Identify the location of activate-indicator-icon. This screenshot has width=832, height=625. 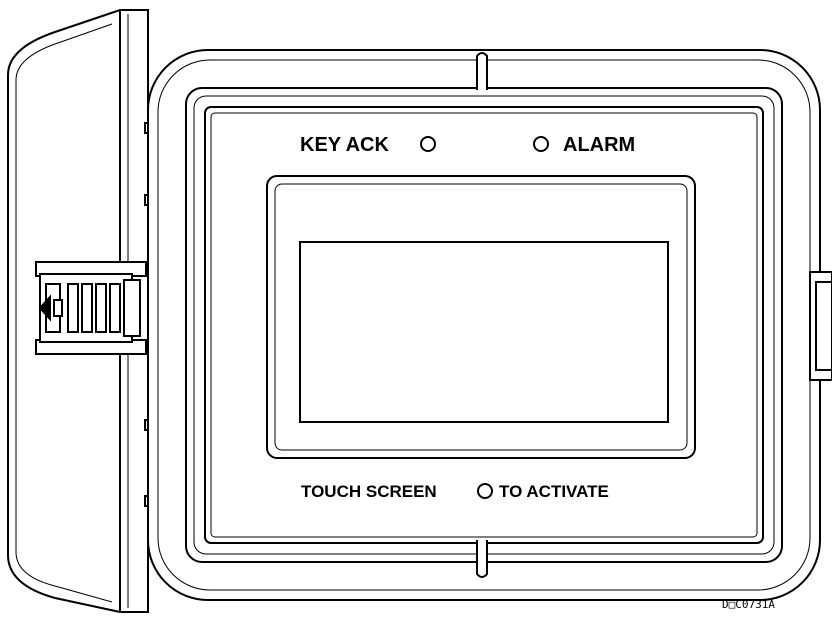
(485, 491).